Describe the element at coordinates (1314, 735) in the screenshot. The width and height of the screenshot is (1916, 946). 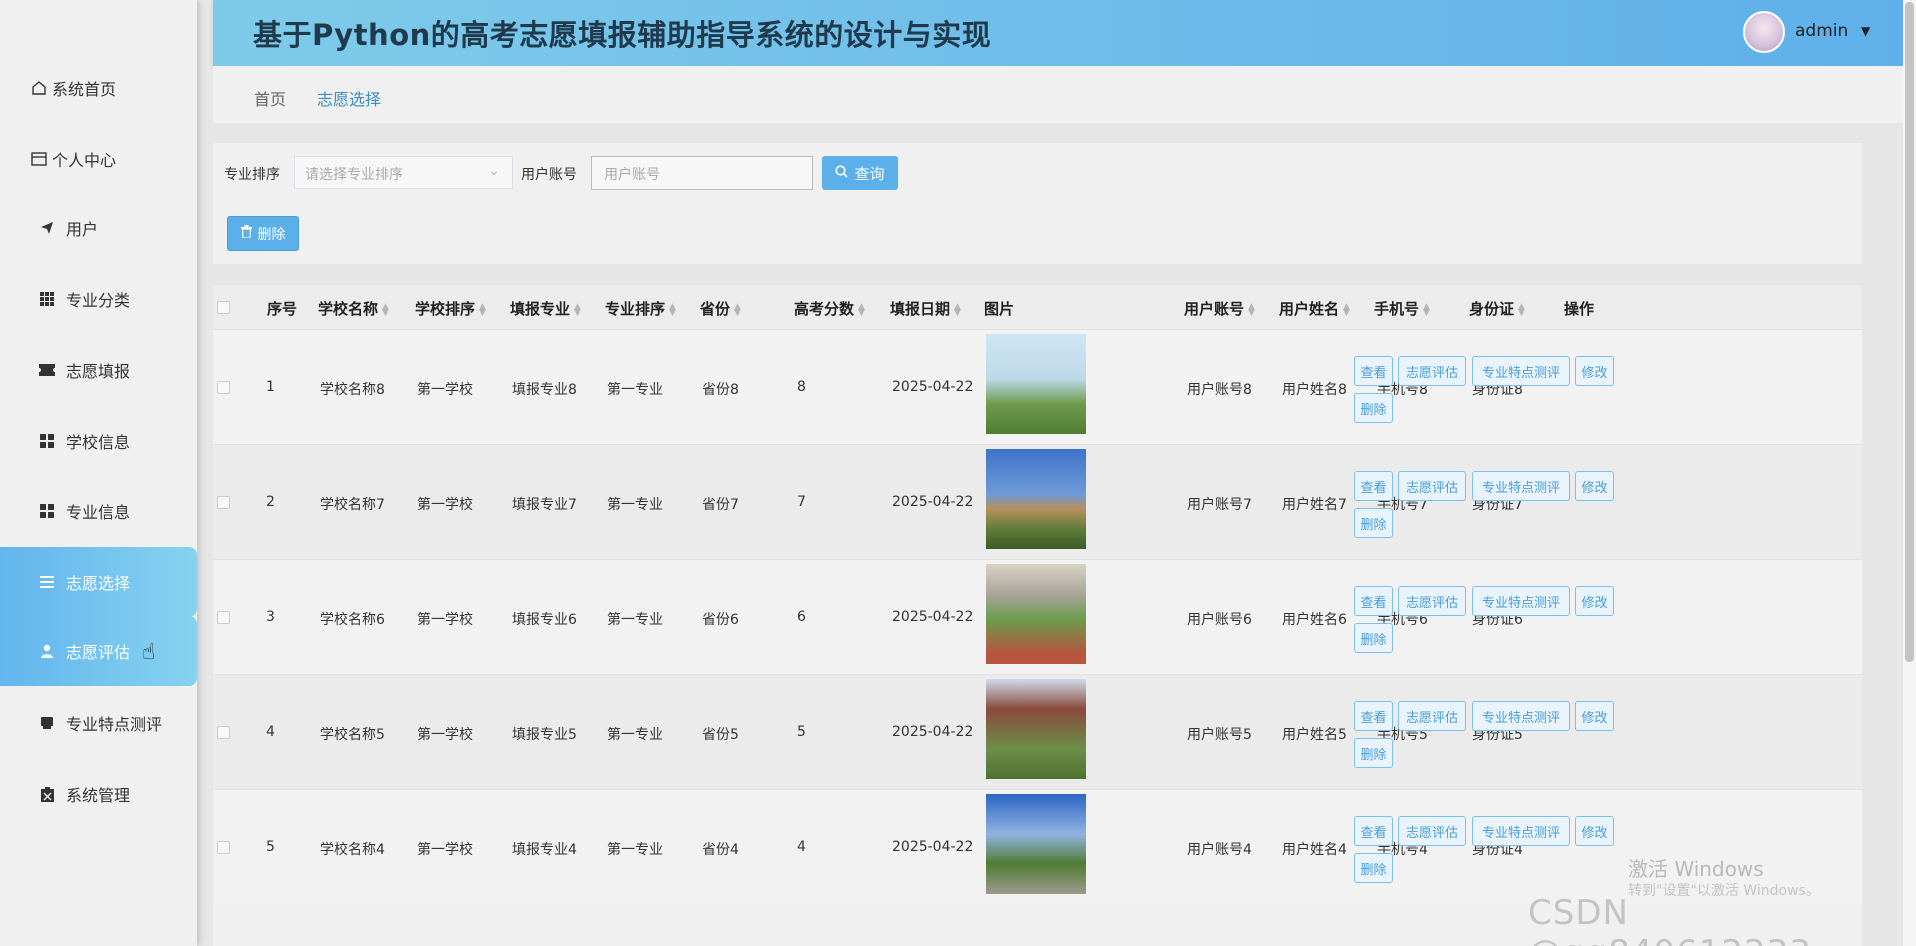
I see `cell-name: 用户姓名5` at that location.